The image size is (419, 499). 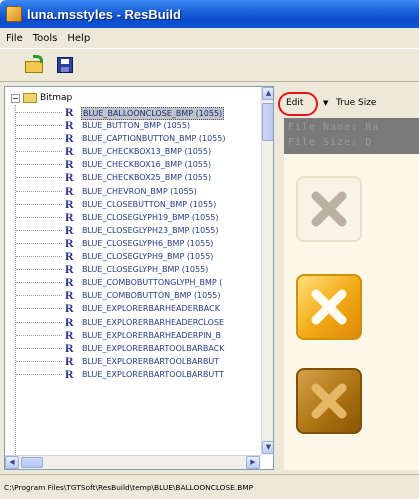 What do you see at coordinates (145, 270) in the screenshot?
I see `tree-item-label: BLUE_CLOSEGLYPH_BMP (1055)` at bounding box center [145, 270].